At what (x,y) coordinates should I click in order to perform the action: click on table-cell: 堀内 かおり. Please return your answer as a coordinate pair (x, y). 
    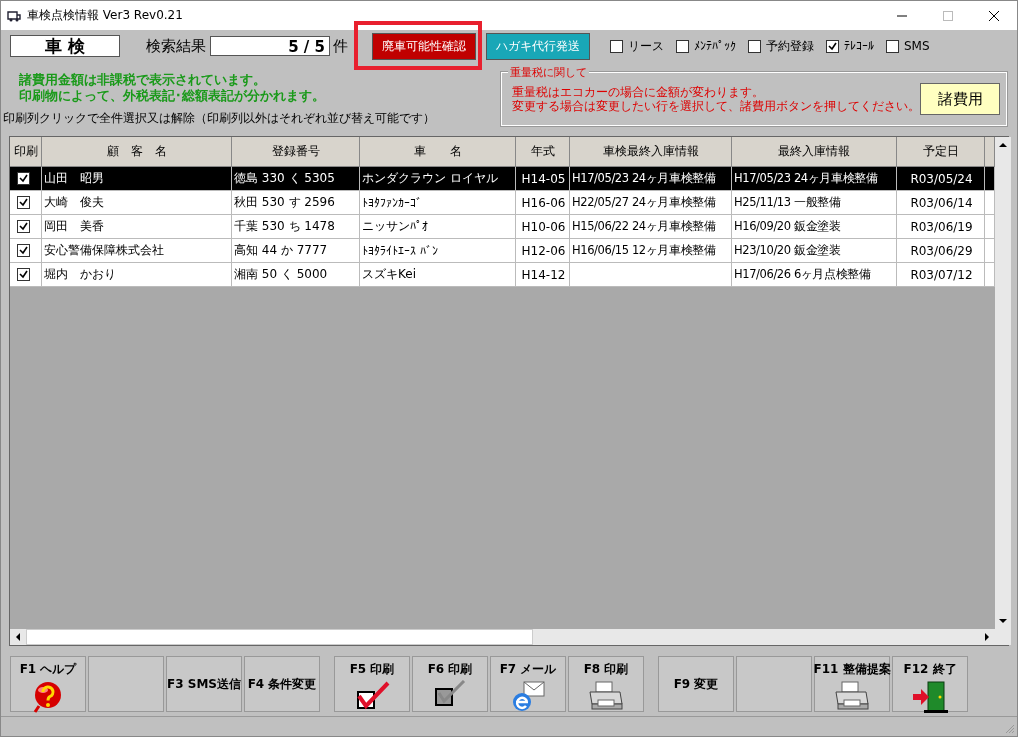
    Looking at the image, I should click on (137, 274).